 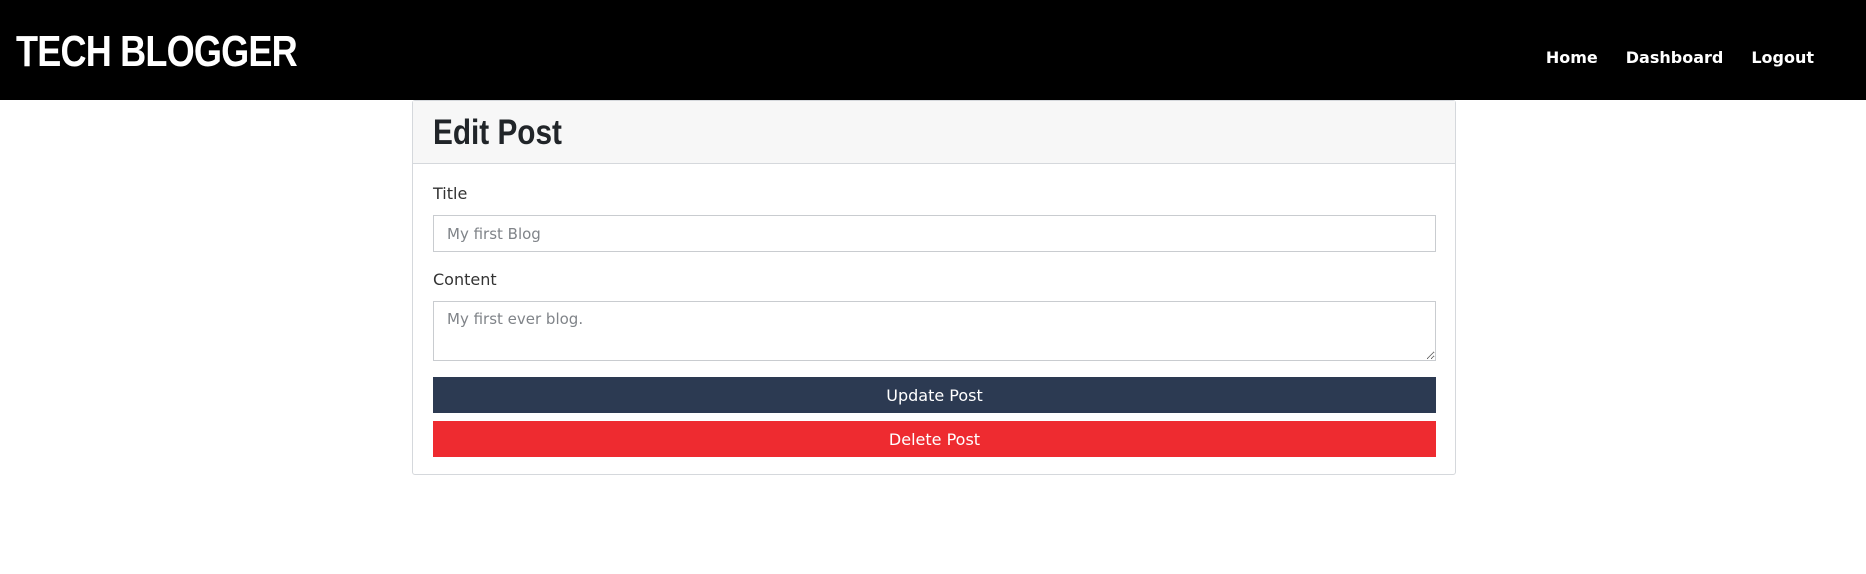 I want to click on brand-logo: TECH BLOGGER, so click(x=157, y=52).